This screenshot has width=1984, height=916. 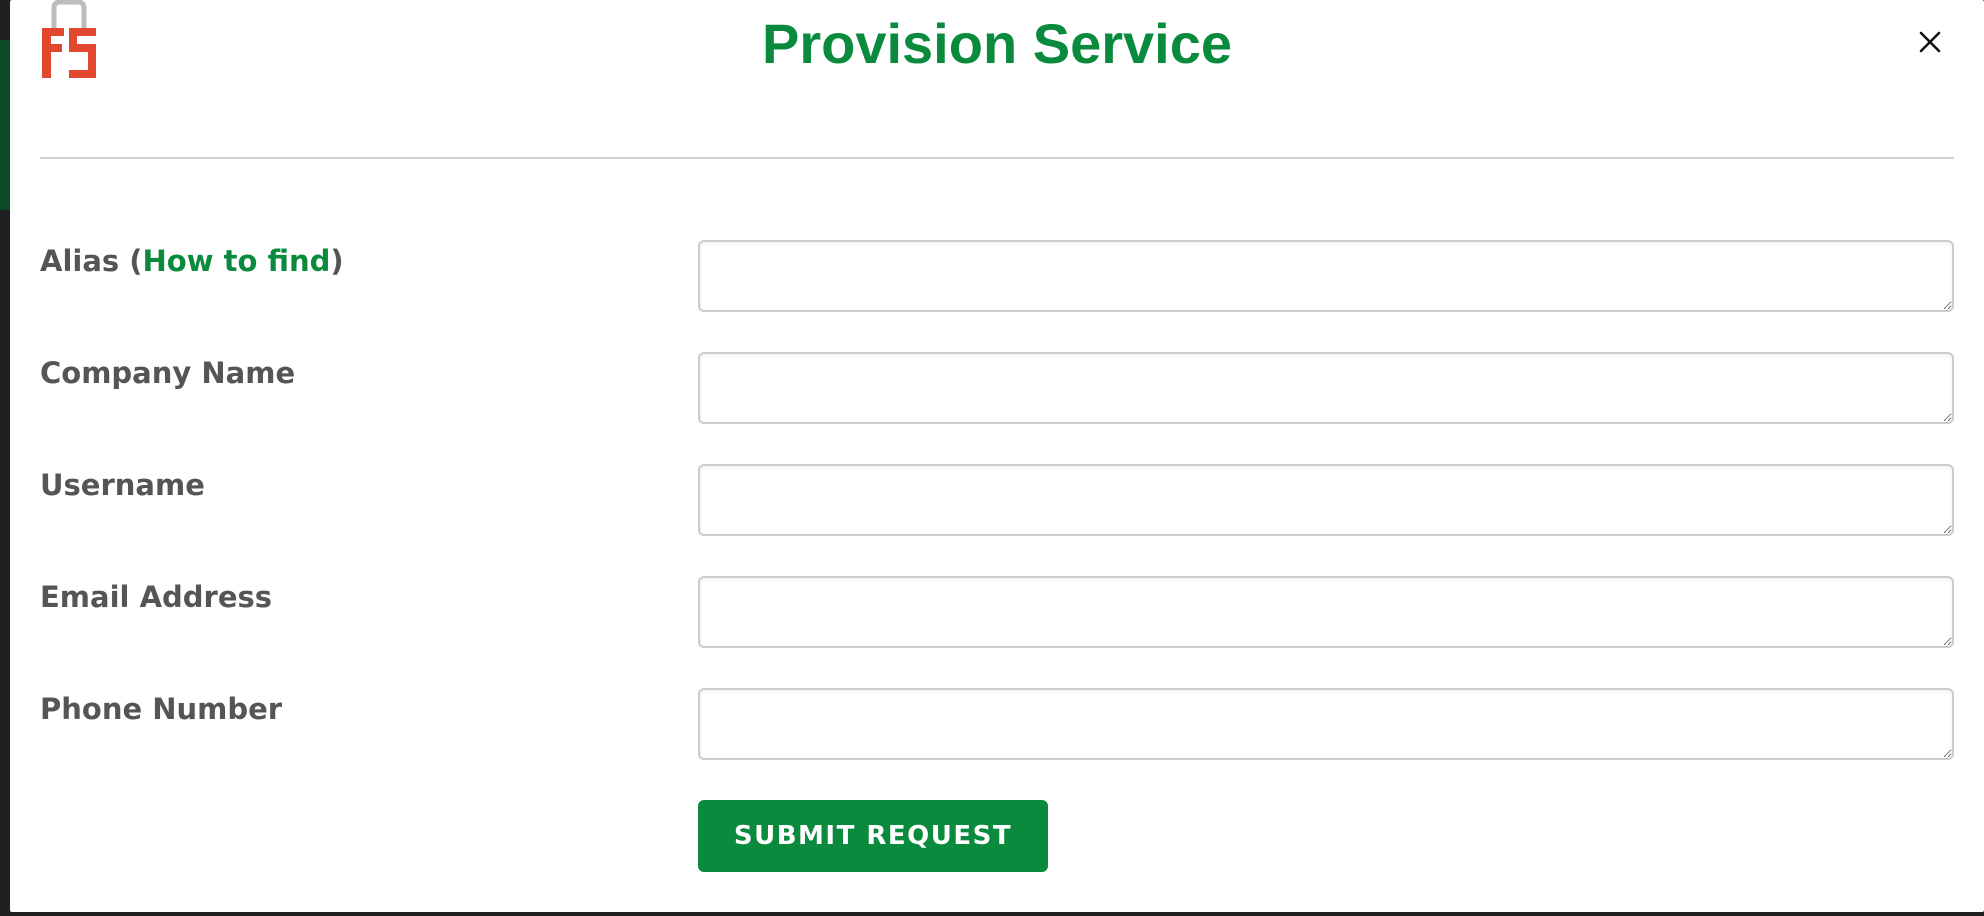 What do you see at coordinates (337, 261) in the screenshot?
I see `alias-label-suffix: )` at bounding box center [337, 261].